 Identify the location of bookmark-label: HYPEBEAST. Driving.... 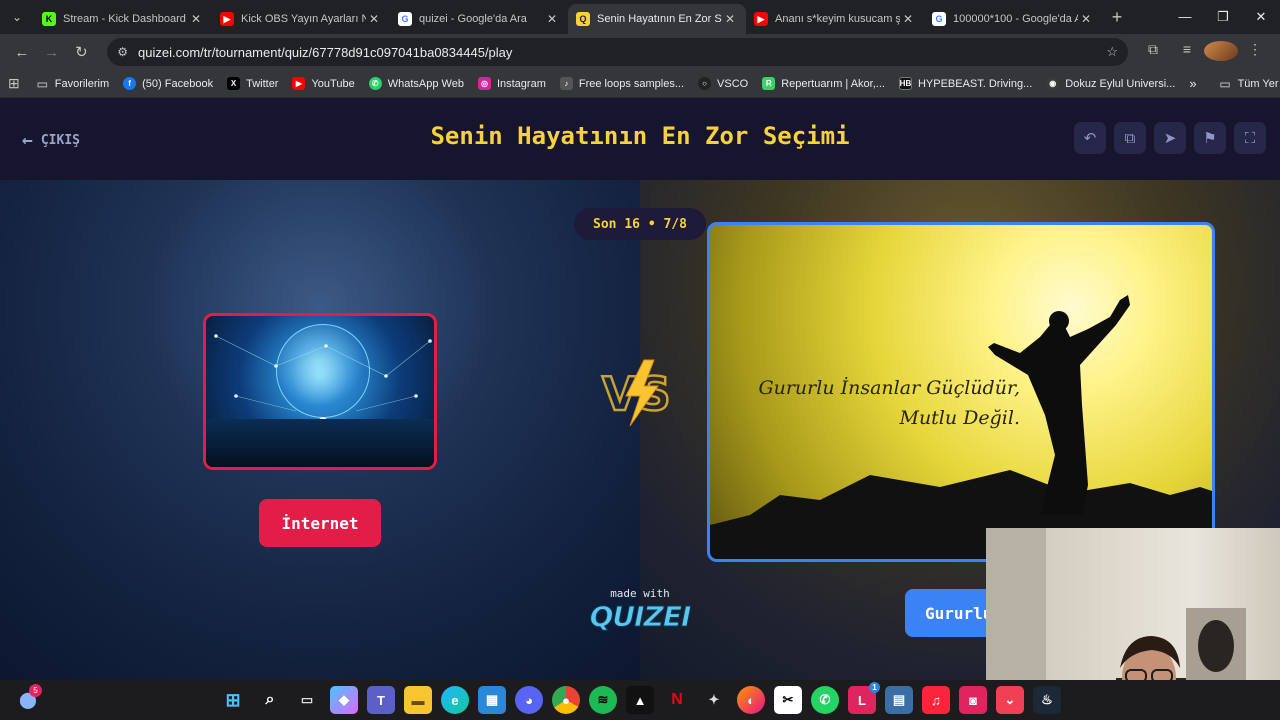
(975, 83).